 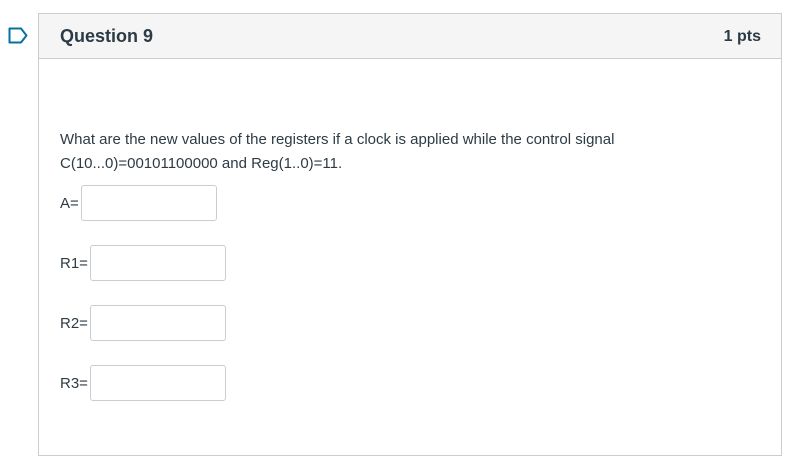 I want to click on answer-row-a: A=, so click(x=138, y=203).